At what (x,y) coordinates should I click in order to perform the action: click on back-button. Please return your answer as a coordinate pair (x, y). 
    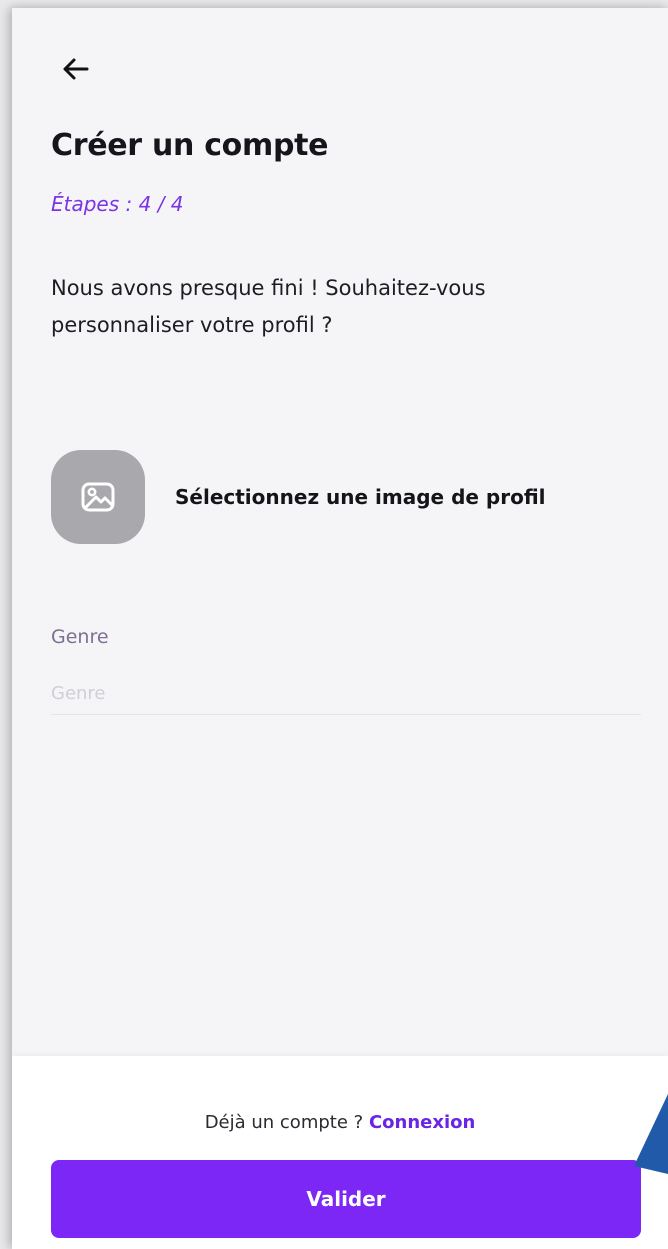
    Looking at the image, I should click on (75, 69).